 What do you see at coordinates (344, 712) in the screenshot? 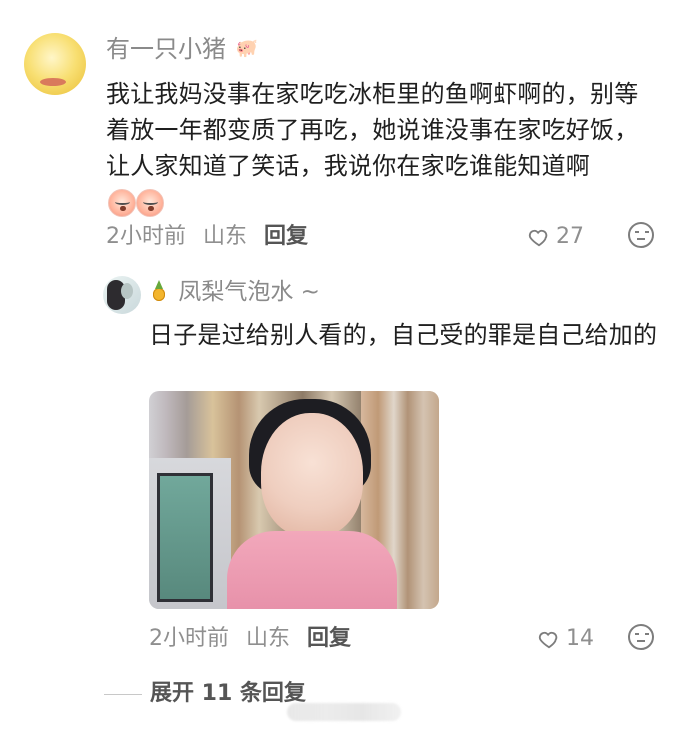
I see `blur-bar` at bounding box center [344, 712].